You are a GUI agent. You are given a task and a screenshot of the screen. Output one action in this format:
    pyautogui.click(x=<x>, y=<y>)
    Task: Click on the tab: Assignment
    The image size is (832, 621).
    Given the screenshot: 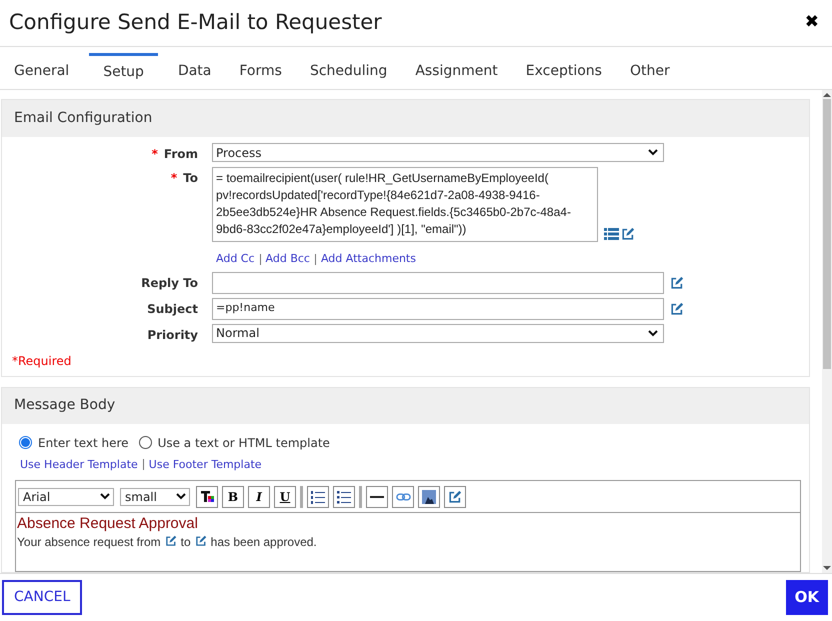 What is the action you would take?
    pyautogui.click(x=456, y=71)
    